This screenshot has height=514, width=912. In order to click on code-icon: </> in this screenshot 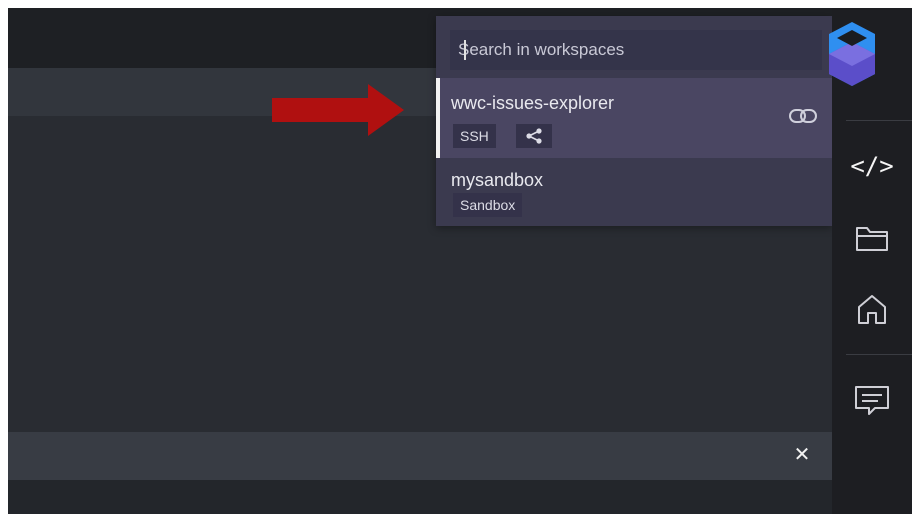, I will do `click(872, 166)`.